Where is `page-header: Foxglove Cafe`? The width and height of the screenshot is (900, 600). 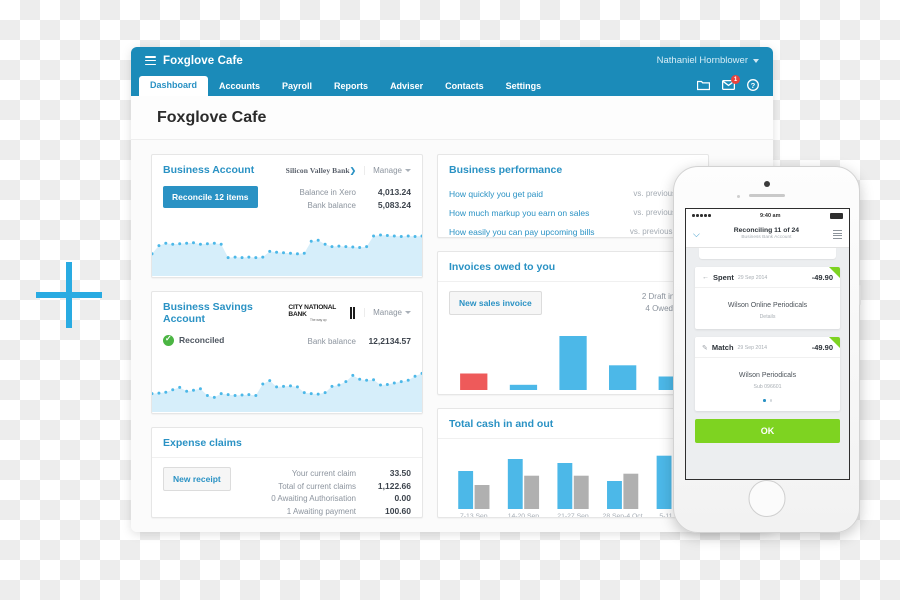 page-header: Foxglove Cafe is located at coordinates (452, 118).